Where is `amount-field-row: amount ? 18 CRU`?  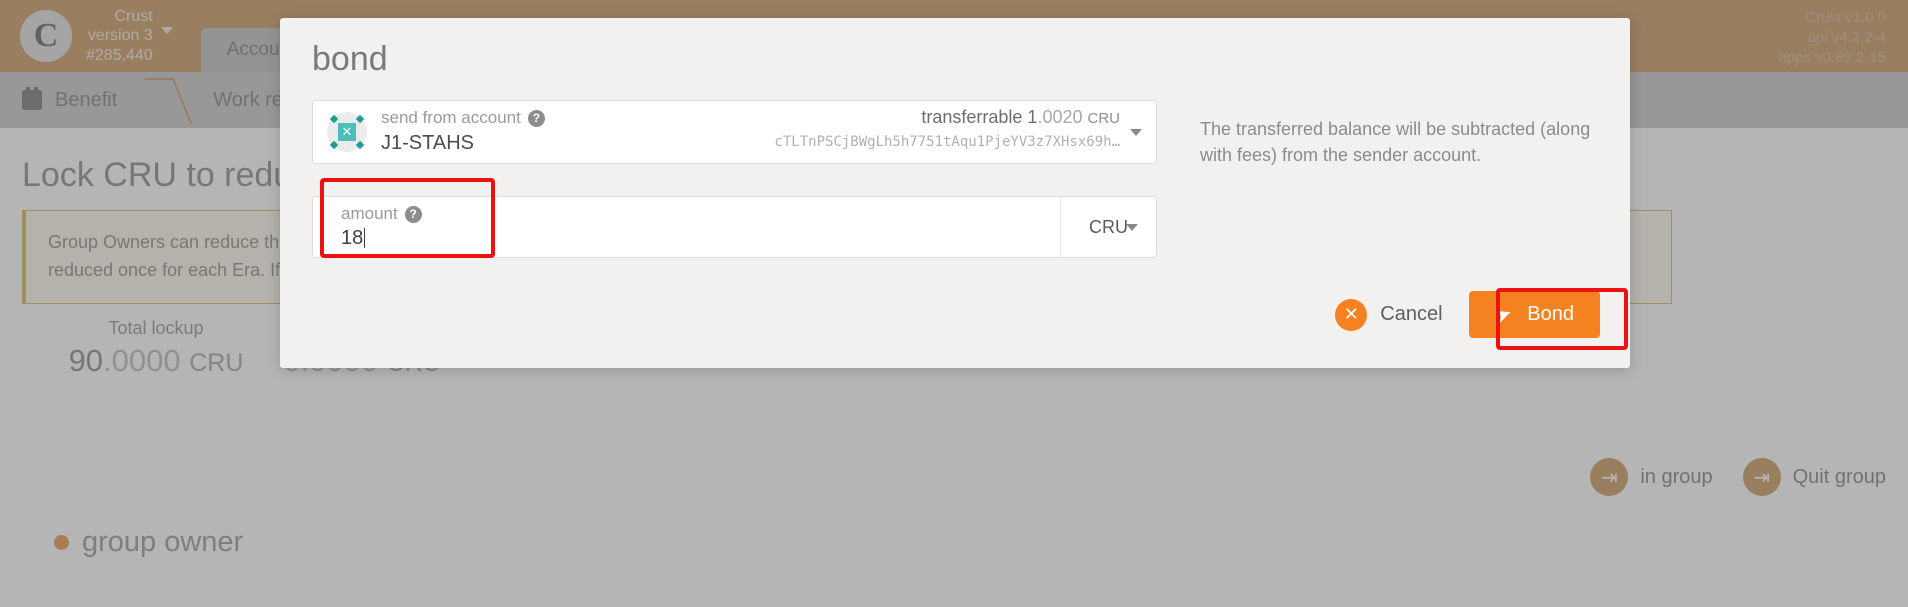 amount-field-row: amount ? 18 CRU is located at coordinates (734, 227).